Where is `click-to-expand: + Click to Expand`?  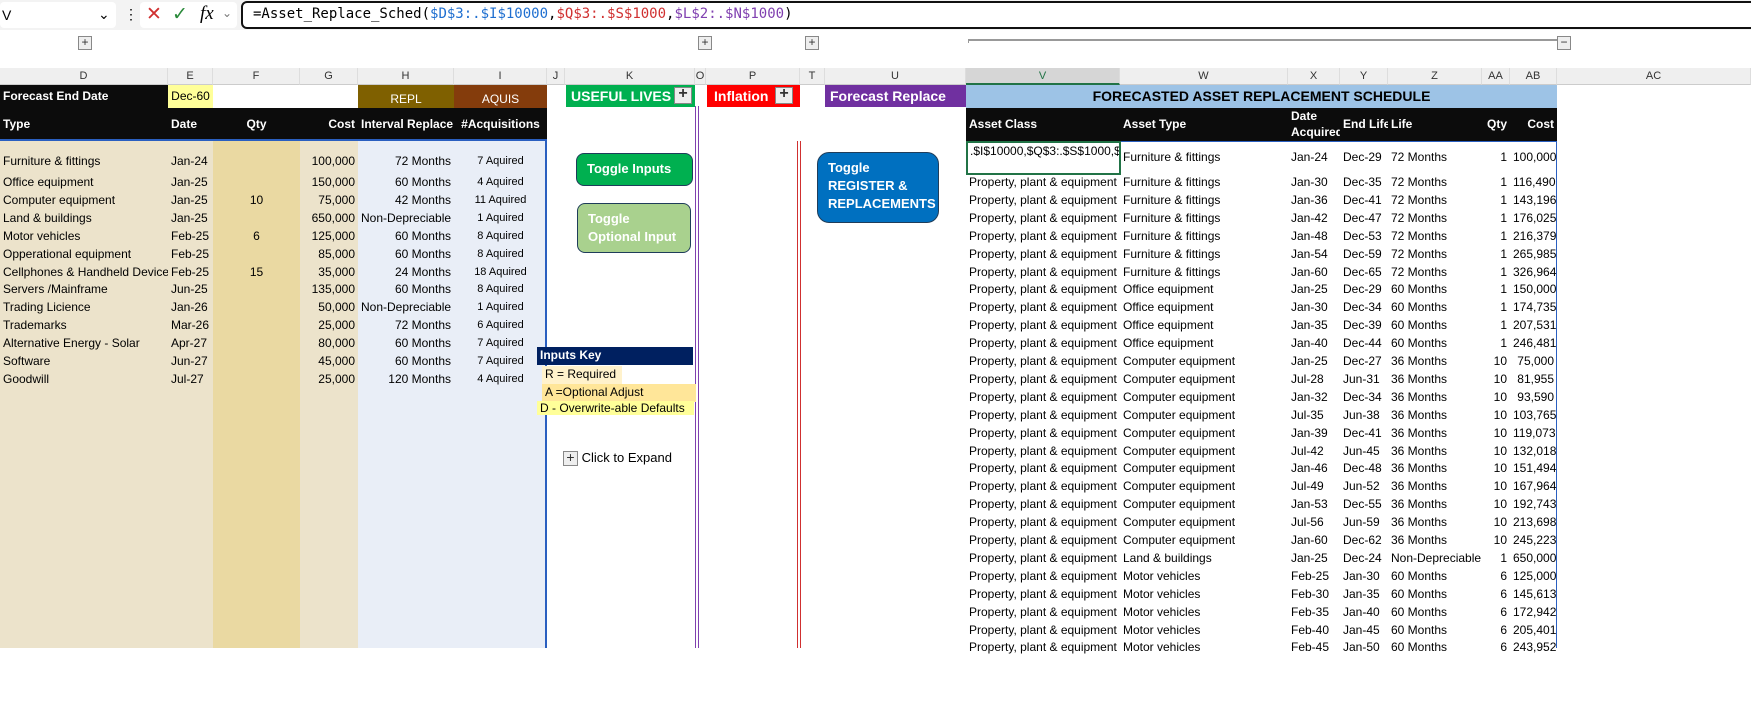 click-to-expand: + Click to Expand is located at coordinates (617, 458).